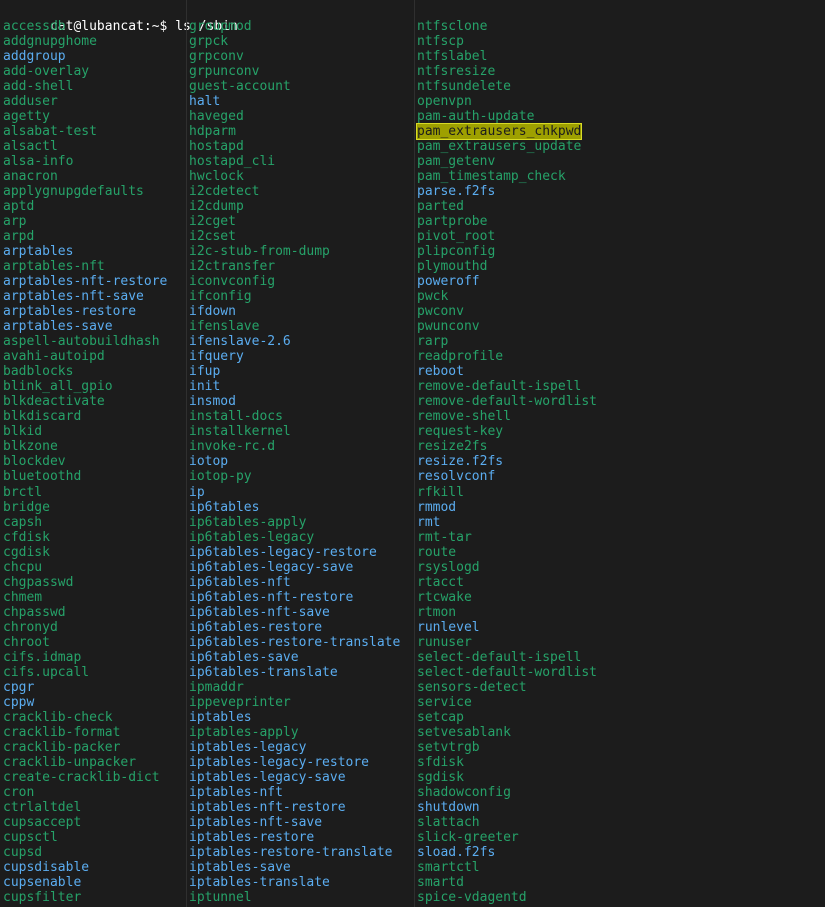 The width and height of the screenshot is (825, 907). Describe the element at coordinates (232, 446) in the screenshot. I see `ls-entry-executable: invoke-rc.d` at that location.